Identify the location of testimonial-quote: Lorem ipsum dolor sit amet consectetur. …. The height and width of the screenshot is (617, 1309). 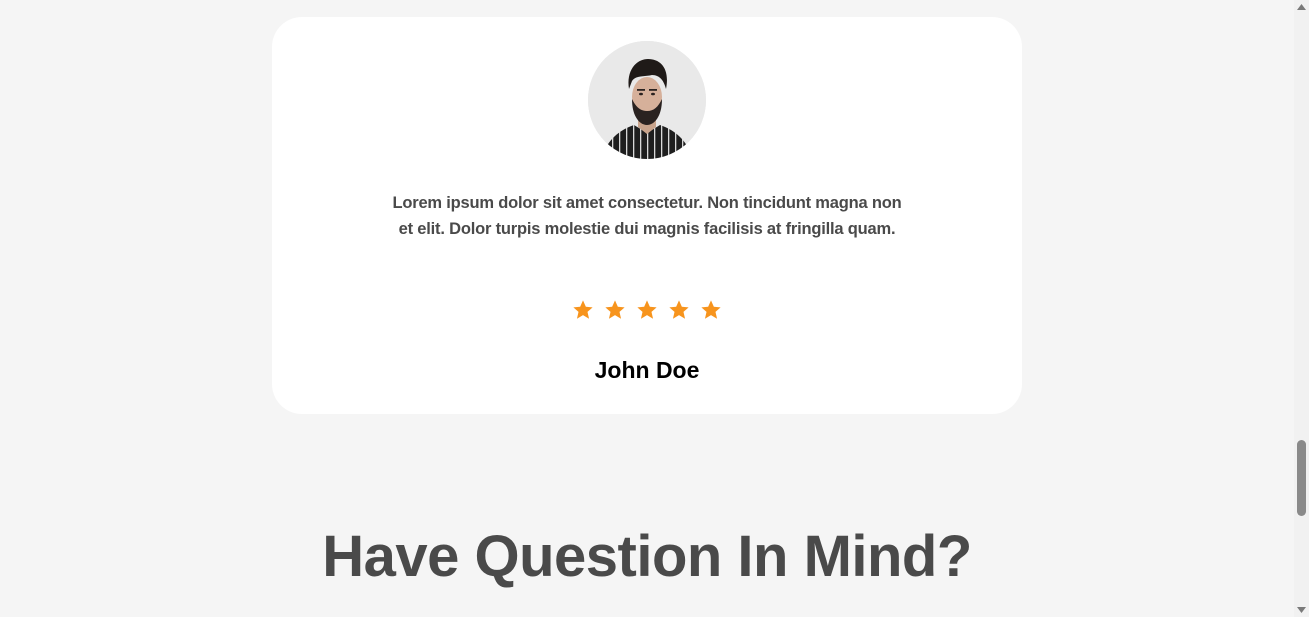
(647, 216).